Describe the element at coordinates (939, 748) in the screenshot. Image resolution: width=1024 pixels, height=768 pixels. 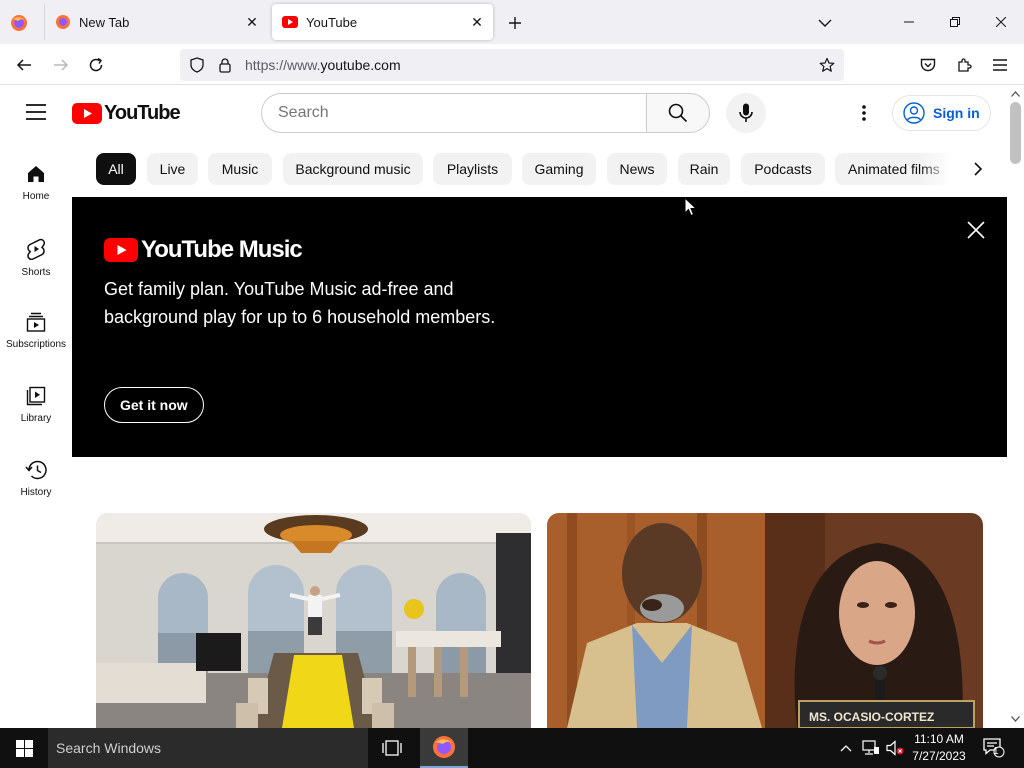
I see `taskbar-clock: 11:10 AM 7/27/2023` at that location.